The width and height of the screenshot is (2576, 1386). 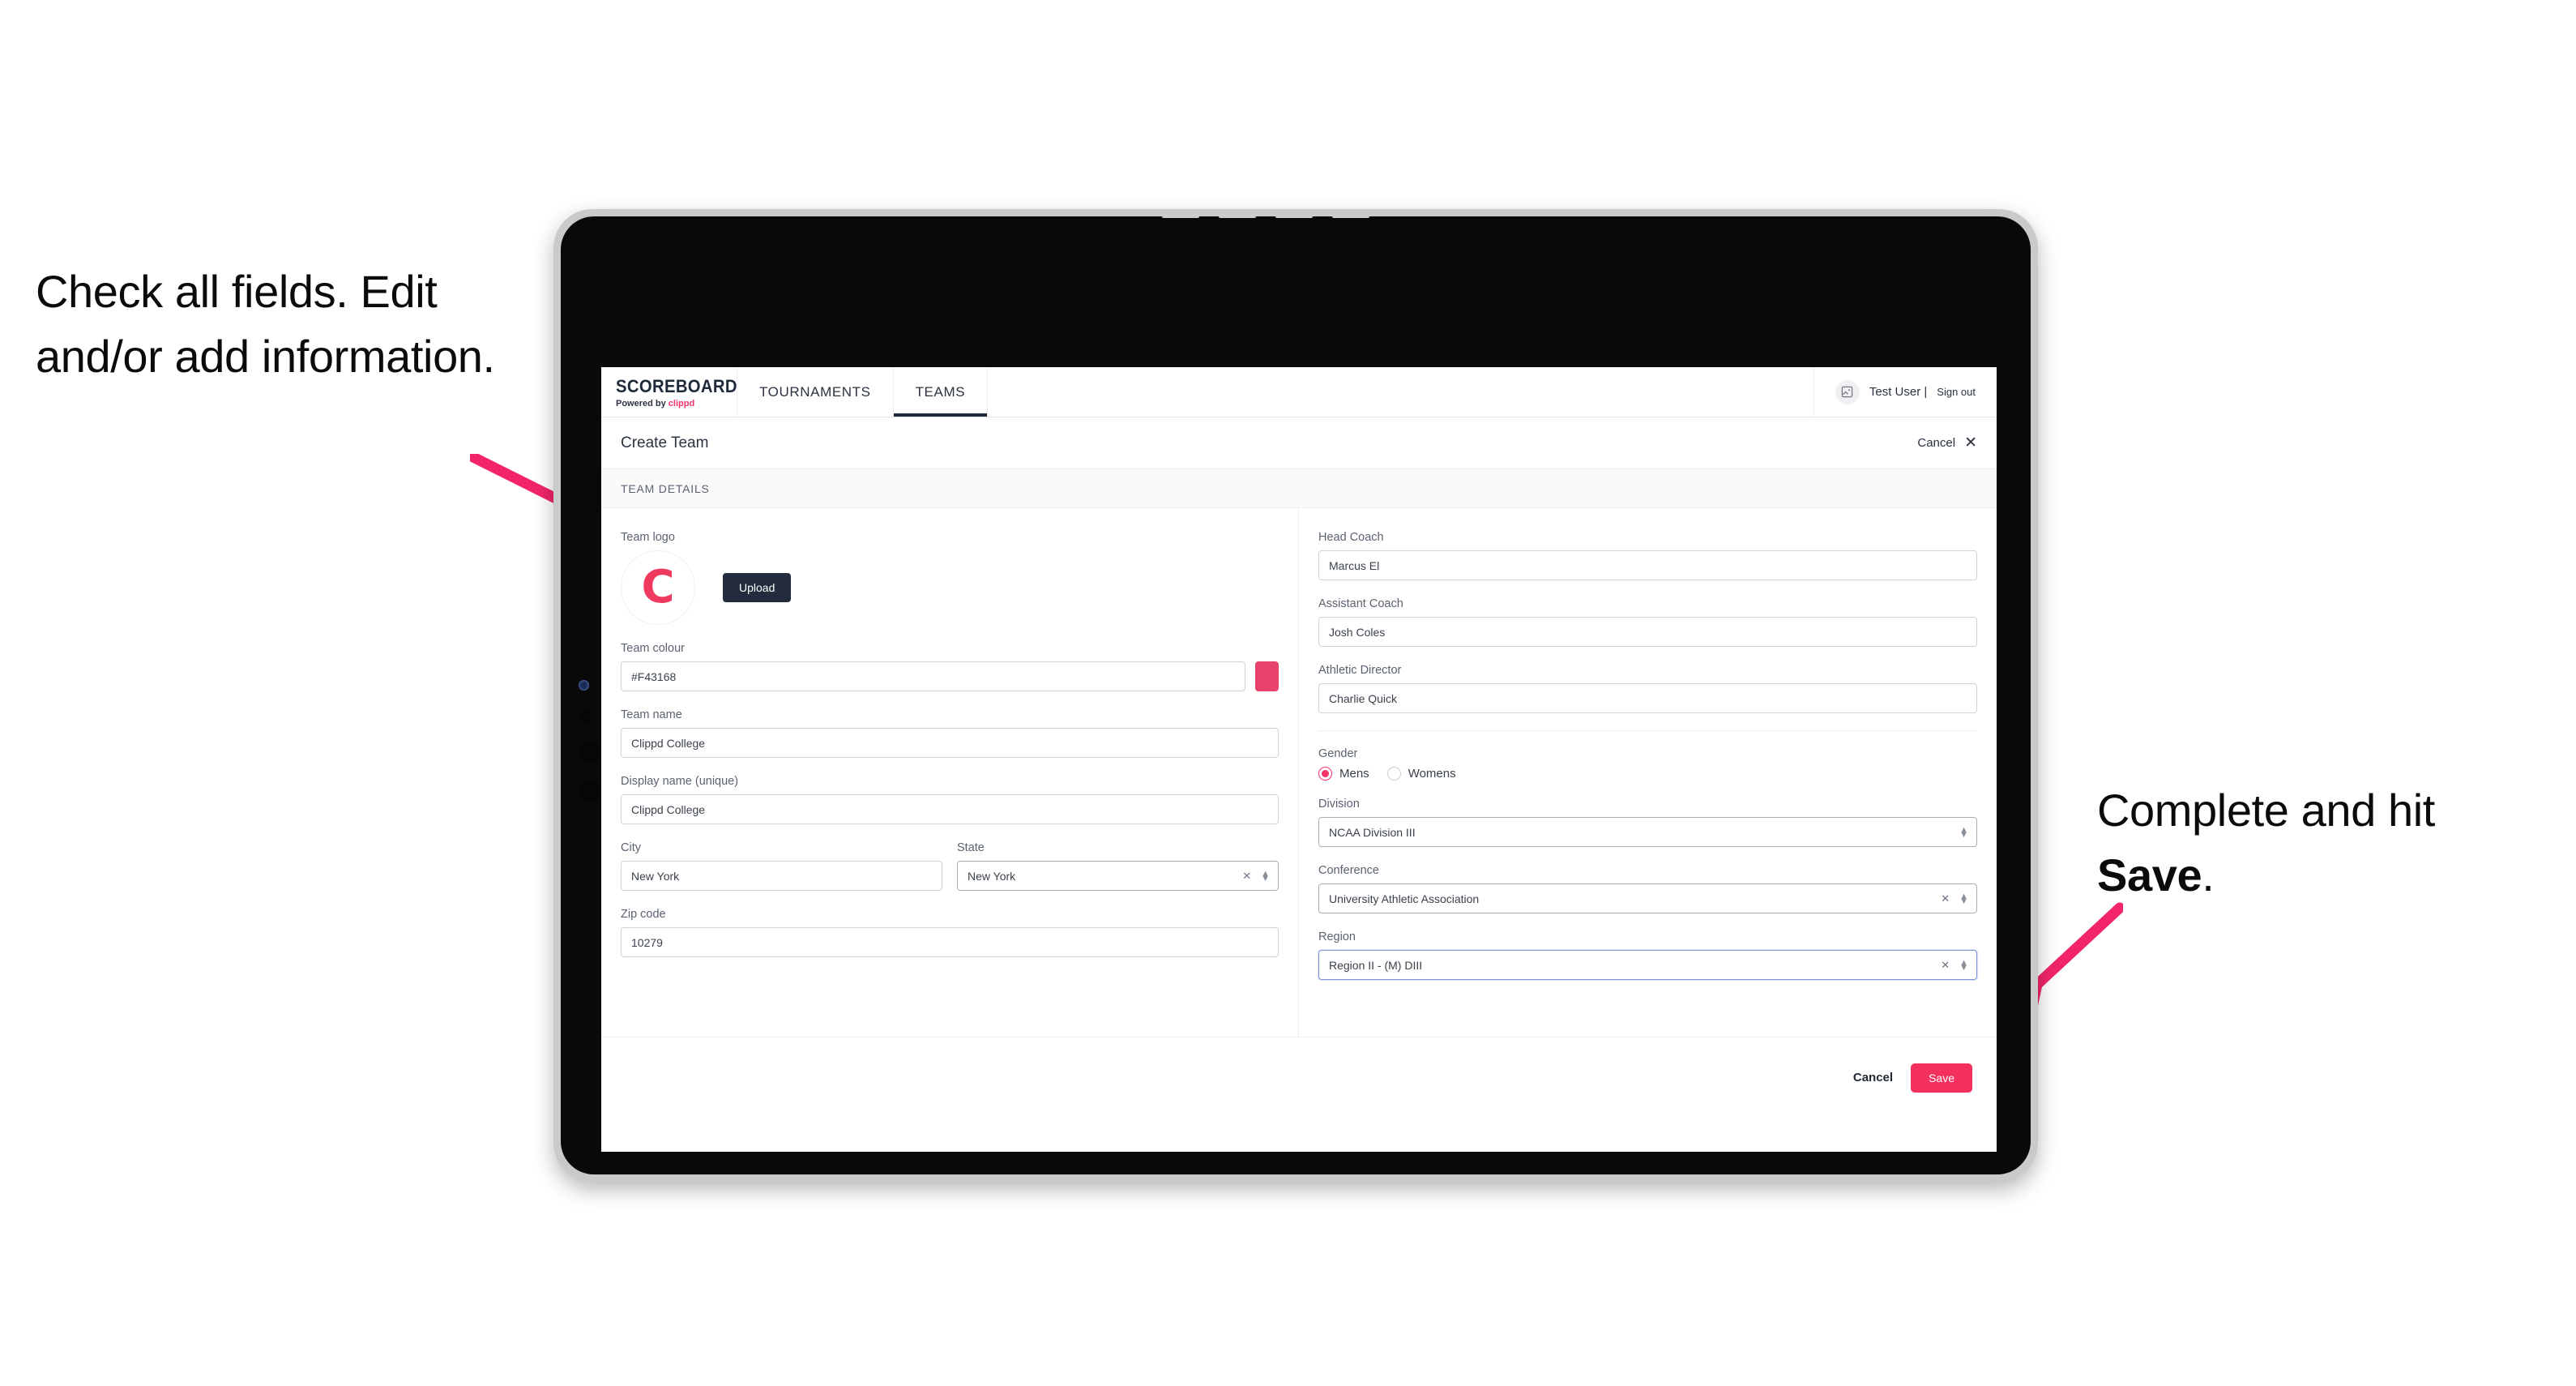 What do you see at coordinates (658, 587) in the screenshot?
I see `team-logo-preview: C` at bounding box center [658, 587].